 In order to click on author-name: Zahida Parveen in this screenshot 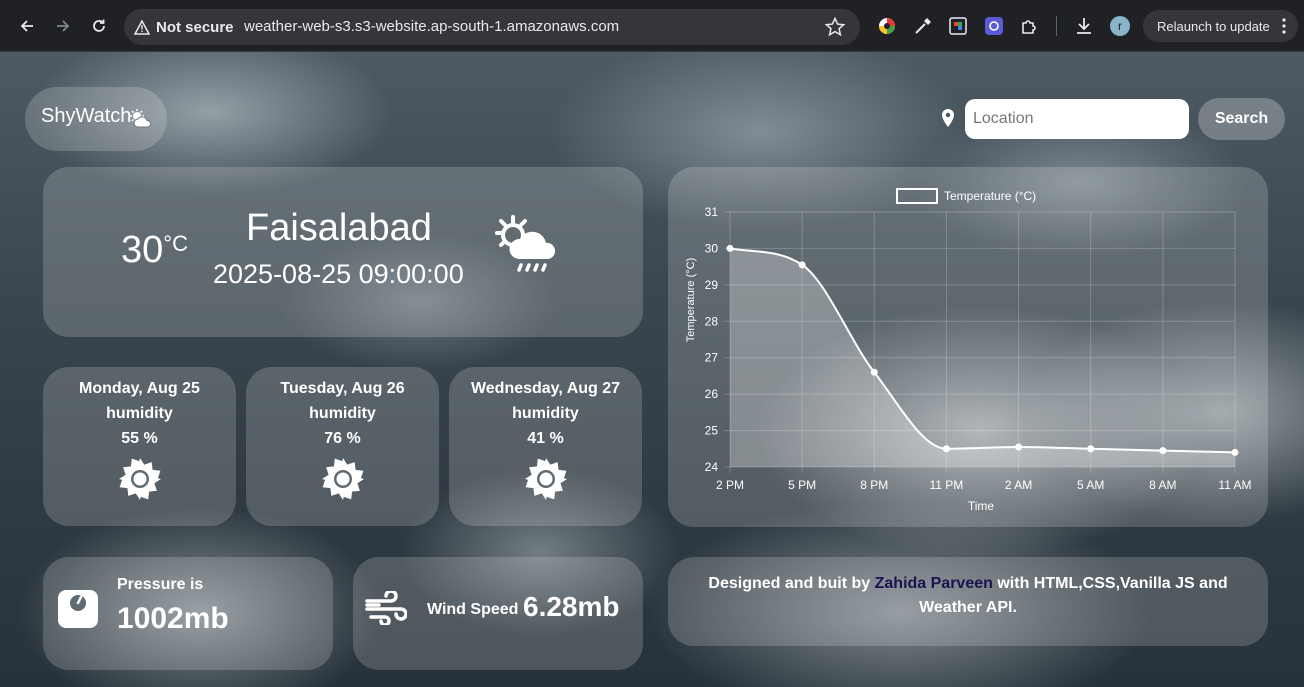, I will do `click(933, 583)`.